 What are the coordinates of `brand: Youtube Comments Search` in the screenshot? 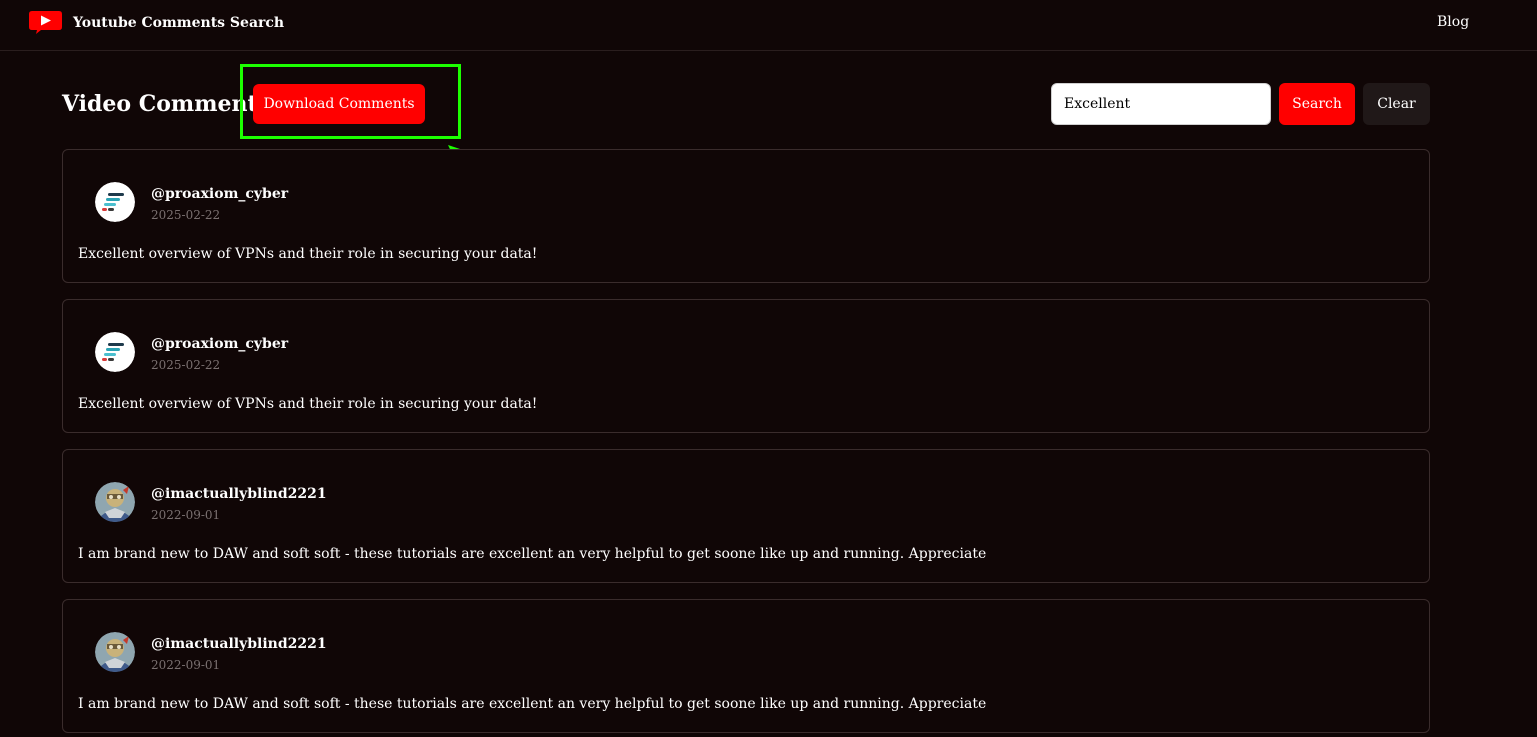 It's located at (156, 22).